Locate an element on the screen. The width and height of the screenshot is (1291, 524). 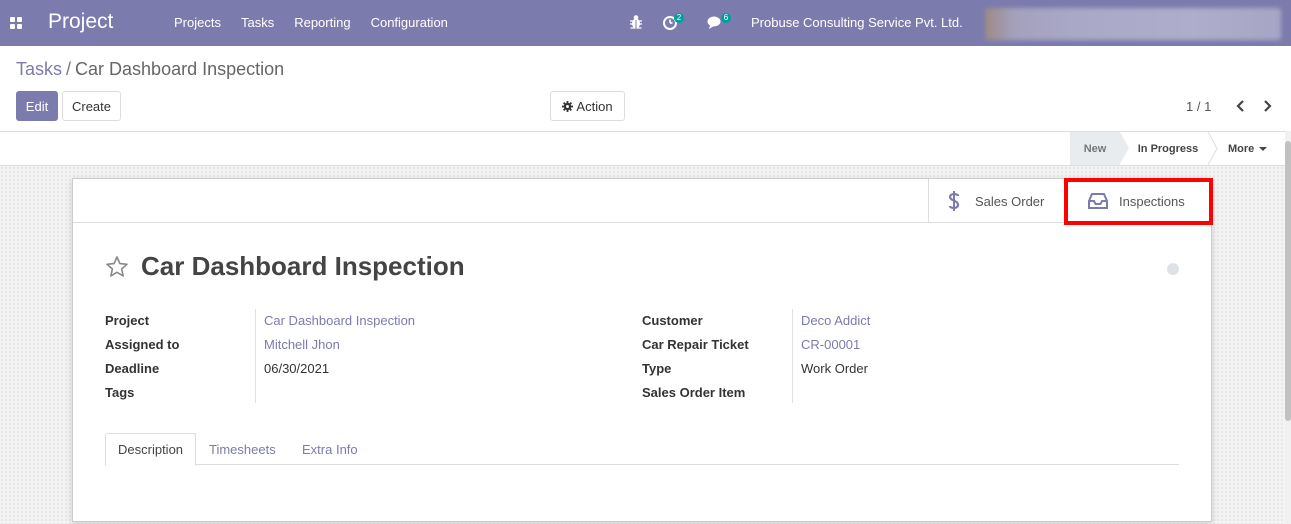
action-button: Action is located at coordinates (587, 106).